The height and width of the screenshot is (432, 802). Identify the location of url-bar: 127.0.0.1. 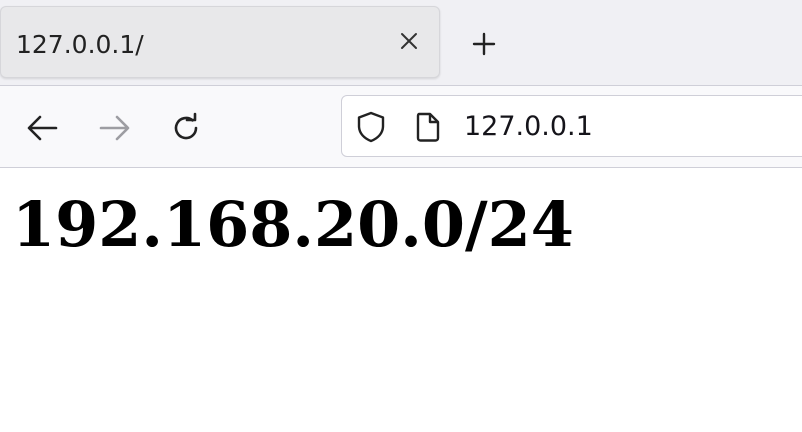
(571, 126).